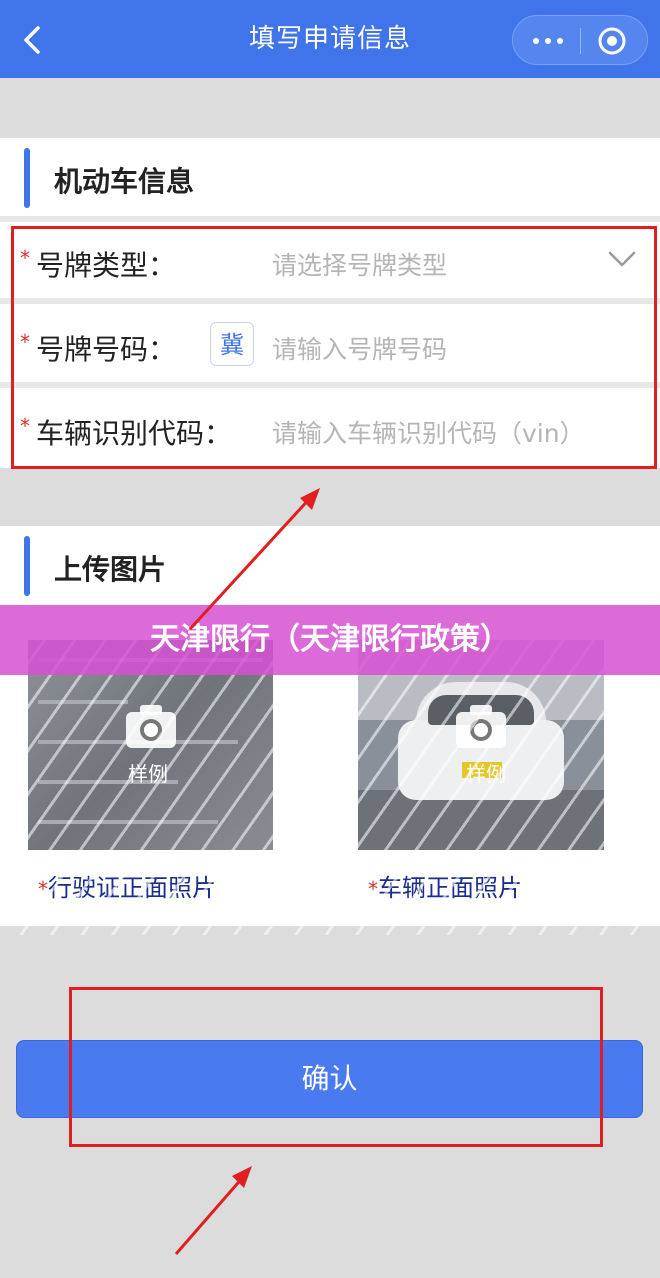 The height and width of the screenshot is (1278, 660). I want to click on more-dots-icon, so click(548, 41).